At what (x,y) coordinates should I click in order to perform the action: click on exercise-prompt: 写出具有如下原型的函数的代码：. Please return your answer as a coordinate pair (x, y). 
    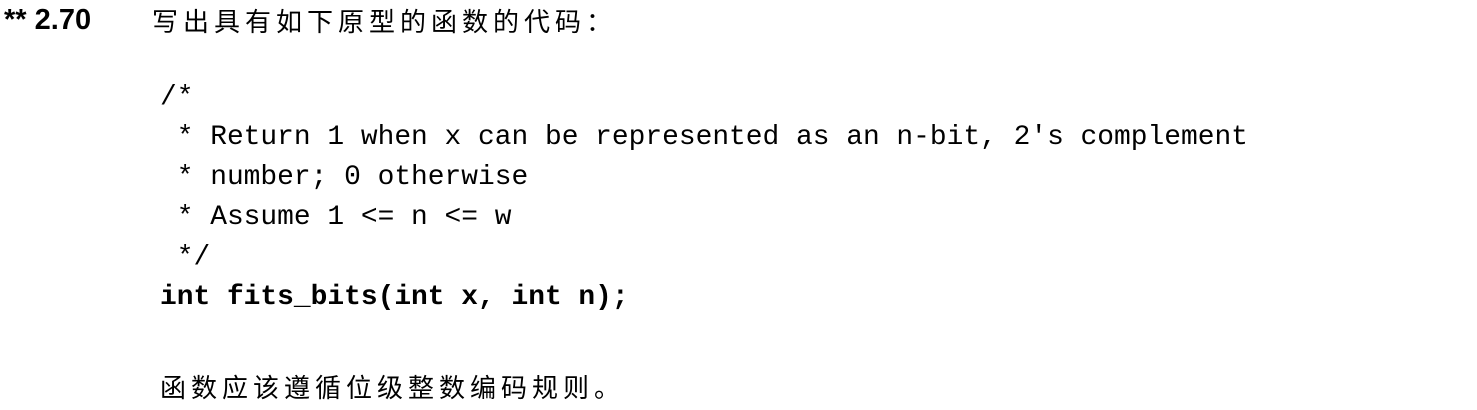
    Looking at the image, I should click on (385, 23).